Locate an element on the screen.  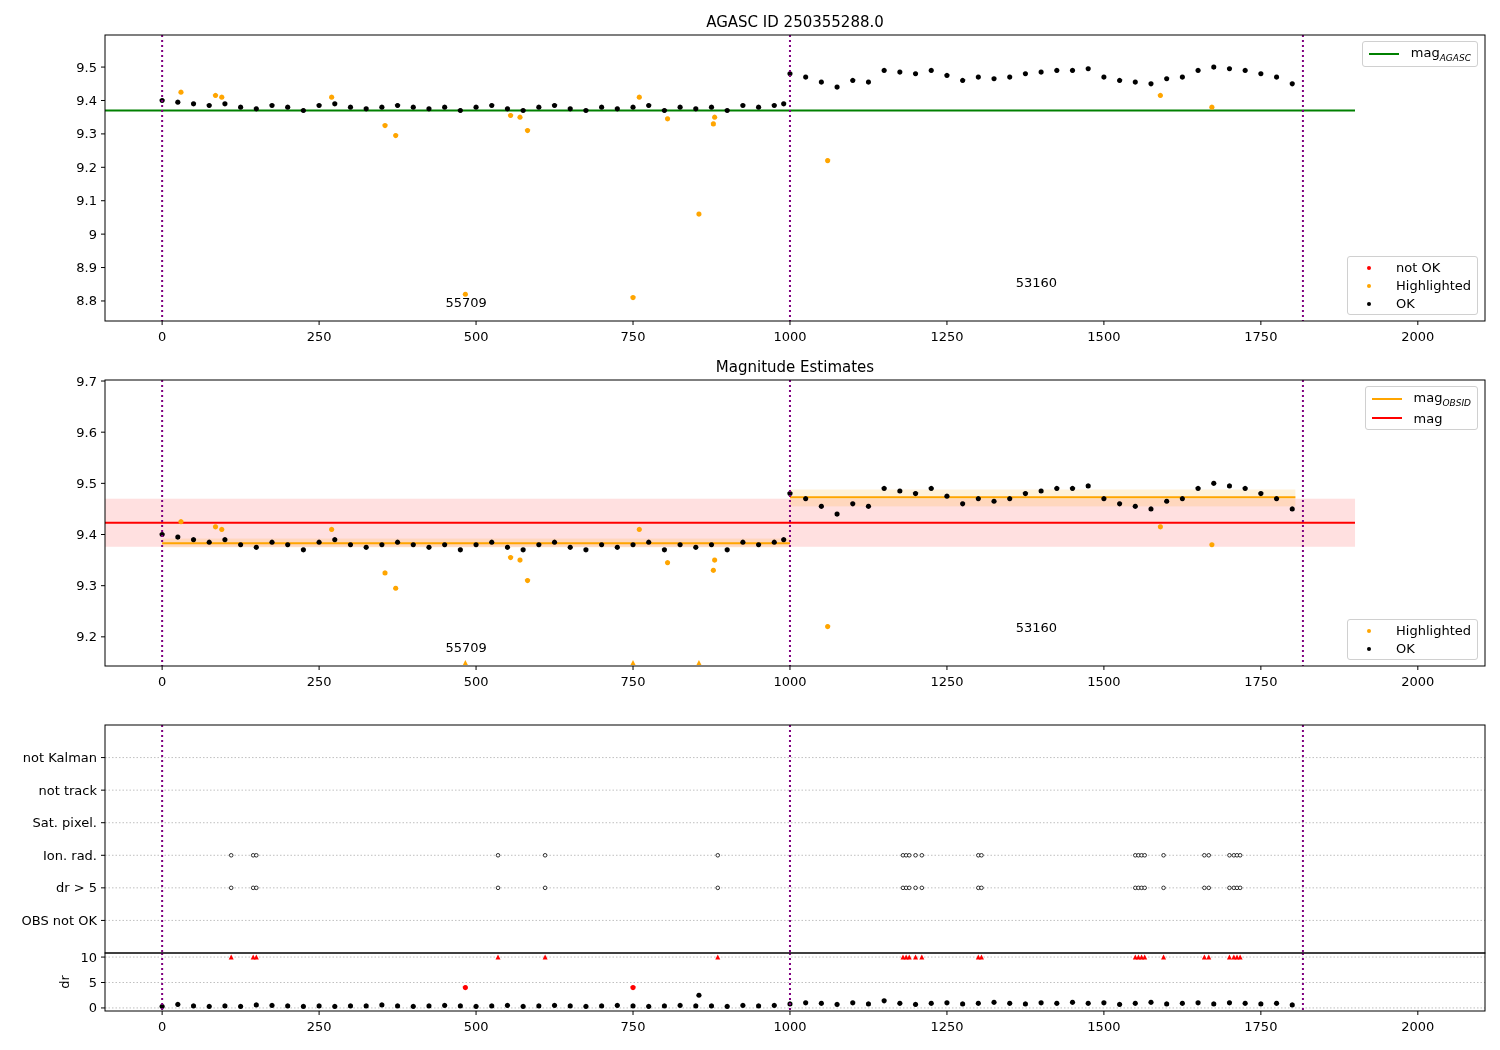
tick-label: 9 is located at coordinates (92, 234).